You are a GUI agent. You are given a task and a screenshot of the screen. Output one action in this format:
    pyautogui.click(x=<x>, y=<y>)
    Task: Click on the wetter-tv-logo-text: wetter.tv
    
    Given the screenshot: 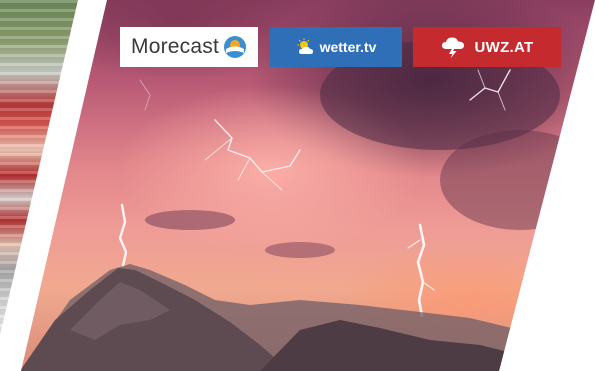 What is the action you would take?
    pyautogui.click(x=348, y=47)
    